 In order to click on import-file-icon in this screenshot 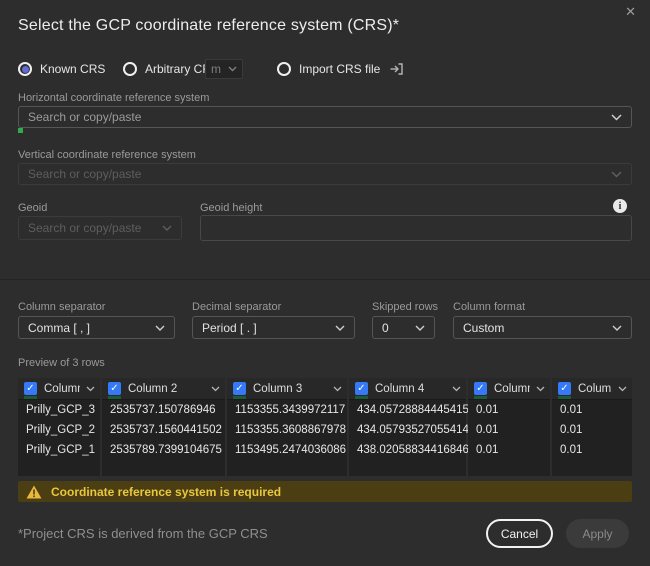, I will do `click(396, 69)`.